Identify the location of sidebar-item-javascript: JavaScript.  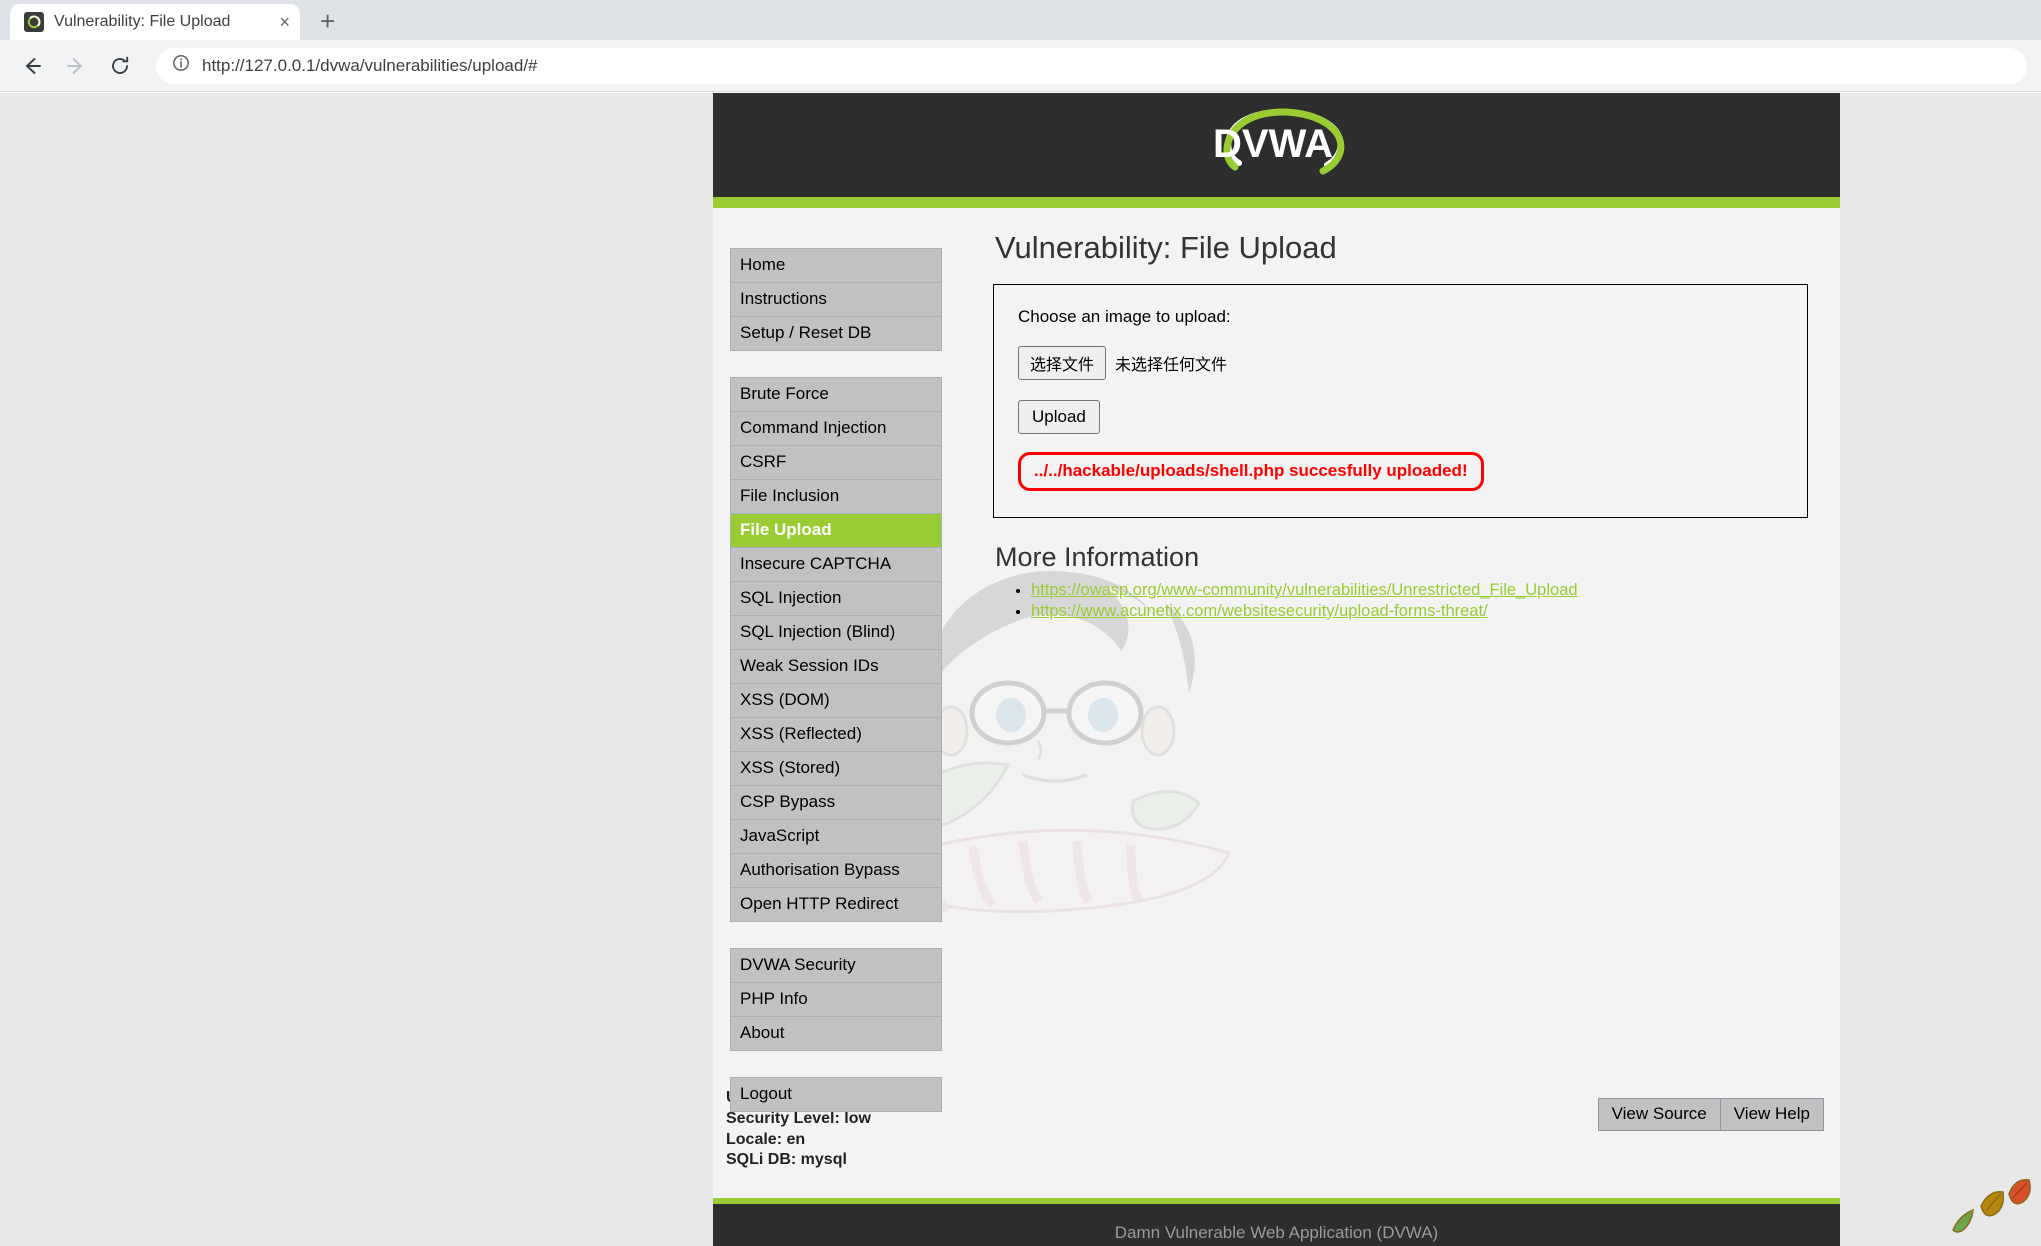
(836, 836).